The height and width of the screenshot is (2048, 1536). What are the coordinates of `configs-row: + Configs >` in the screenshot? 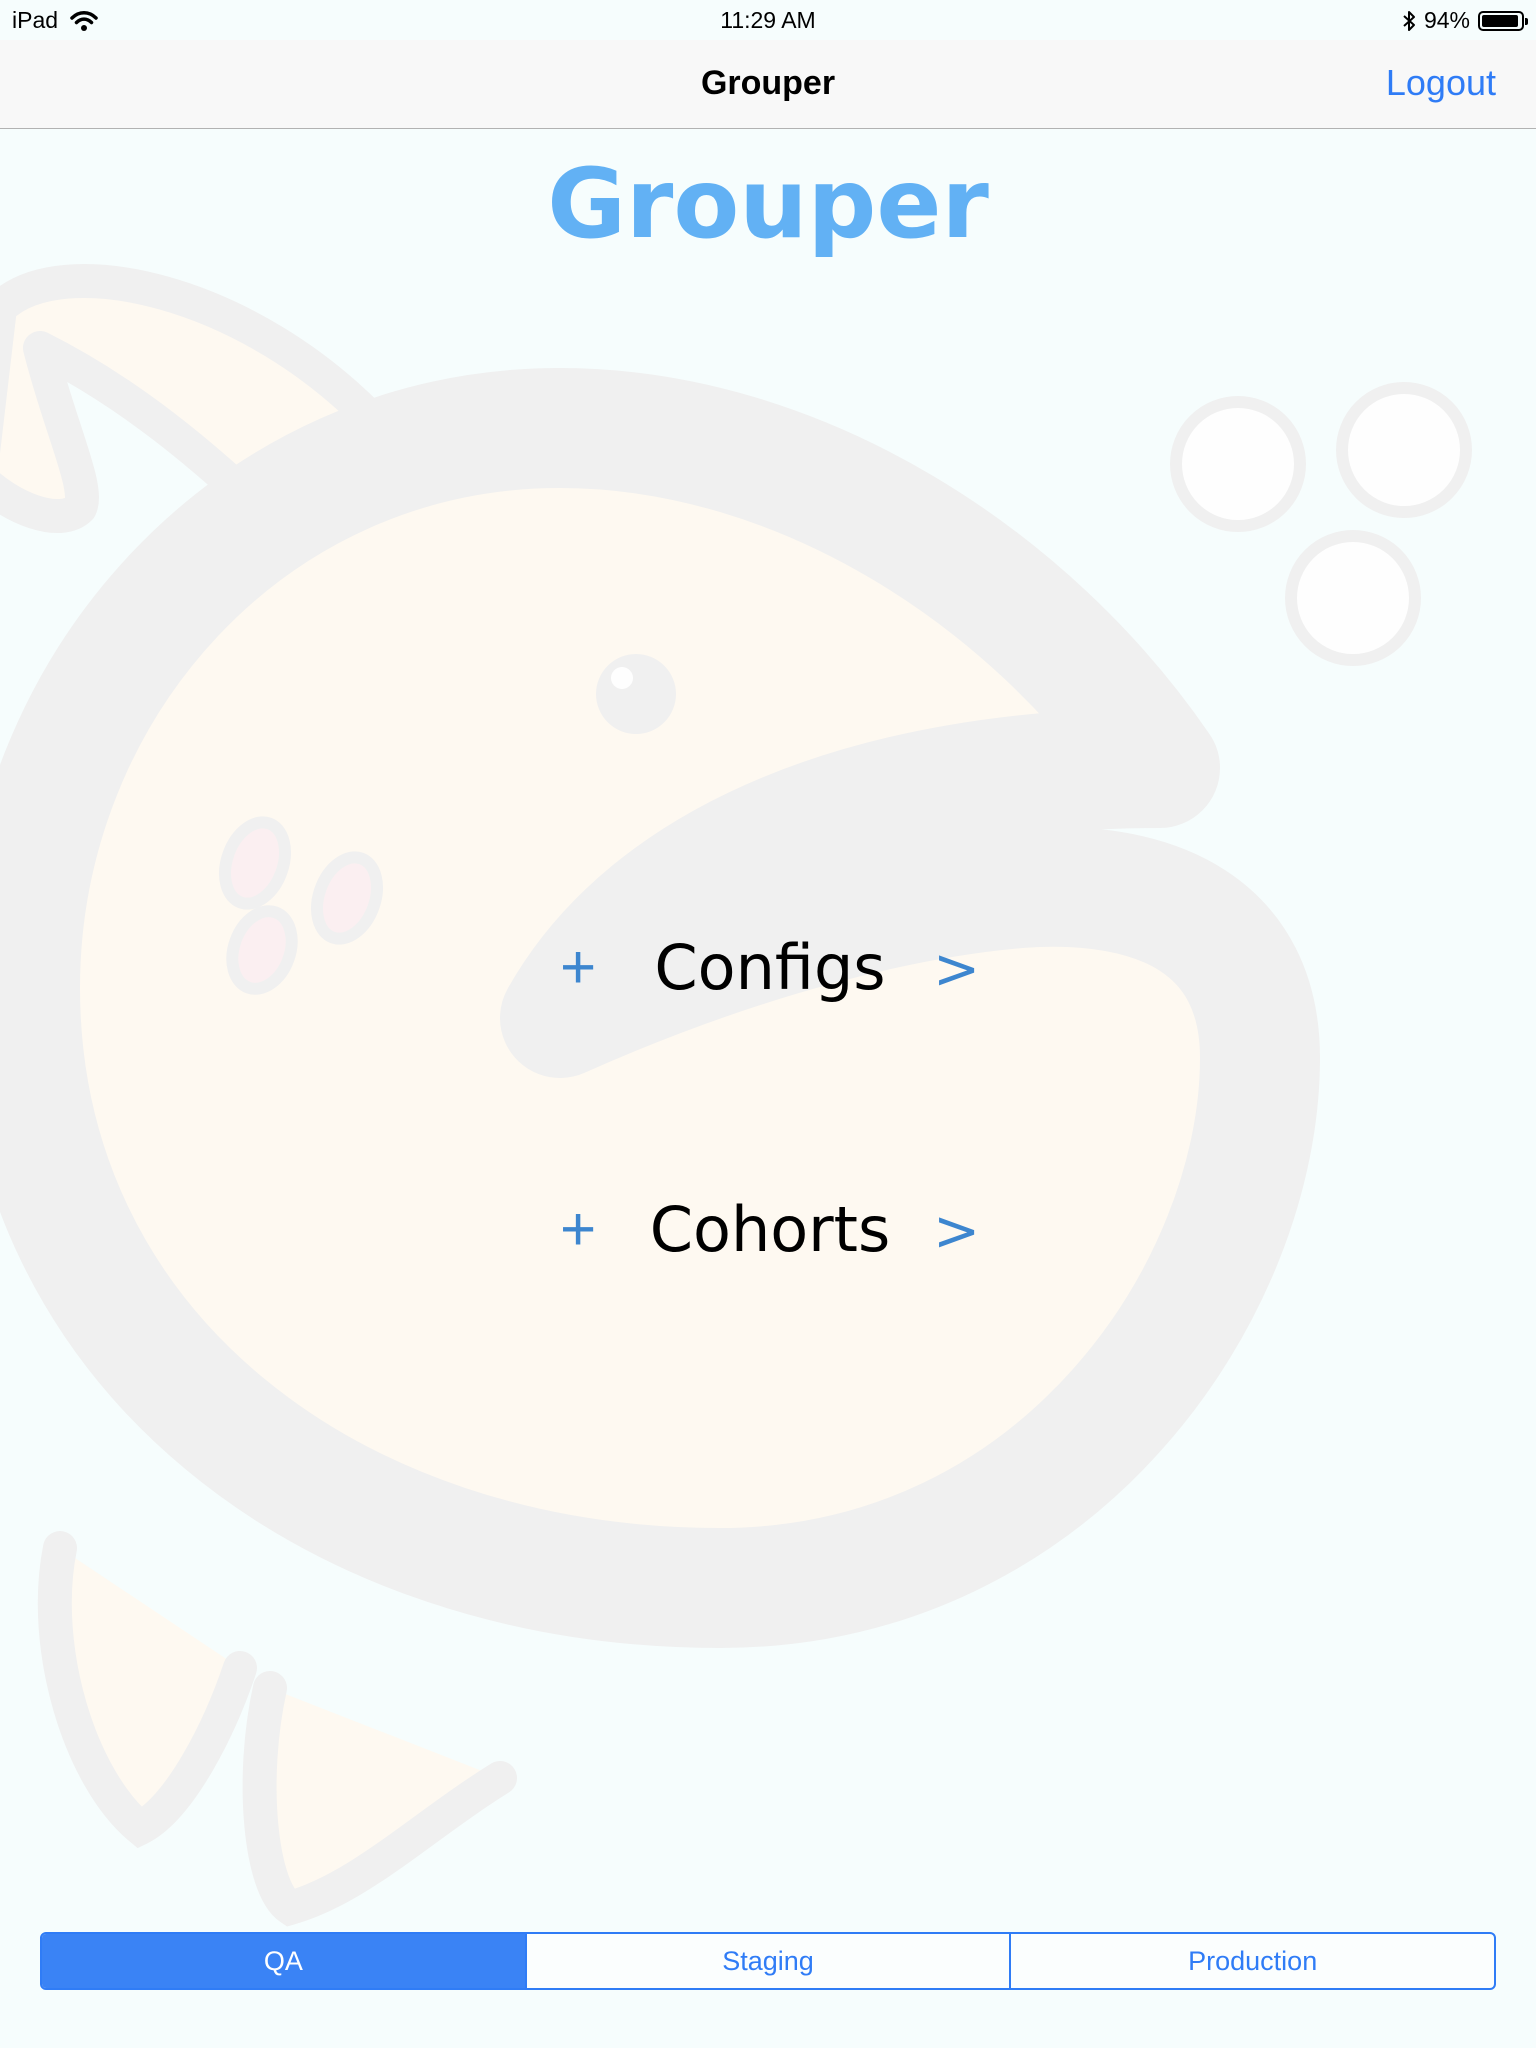 It's located at (770, 970).